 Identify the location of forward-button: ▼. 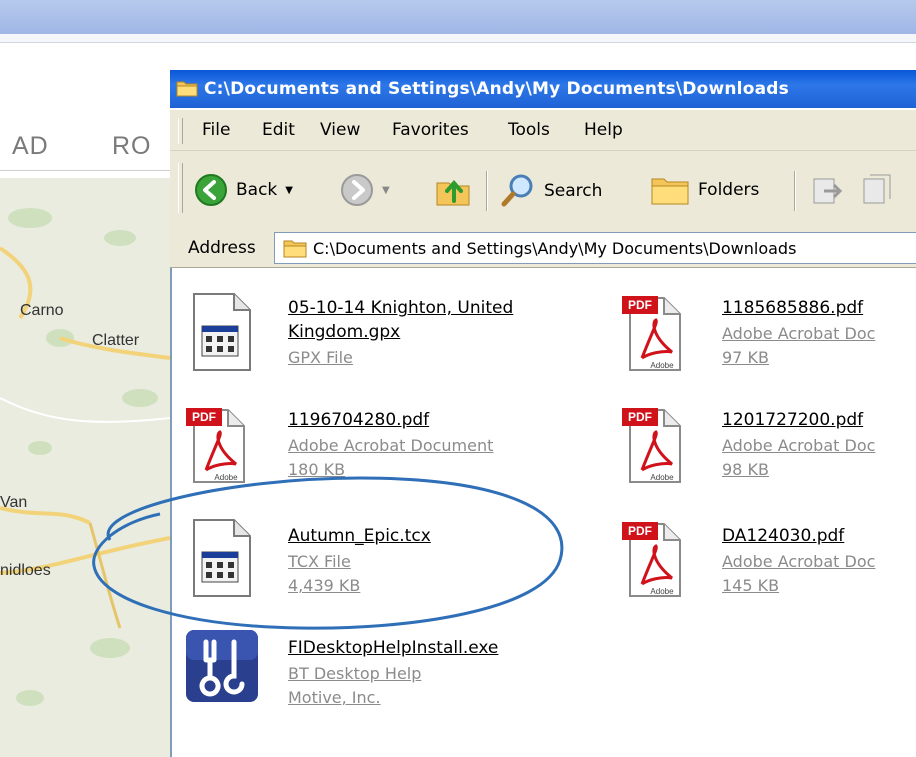
(365, 190).